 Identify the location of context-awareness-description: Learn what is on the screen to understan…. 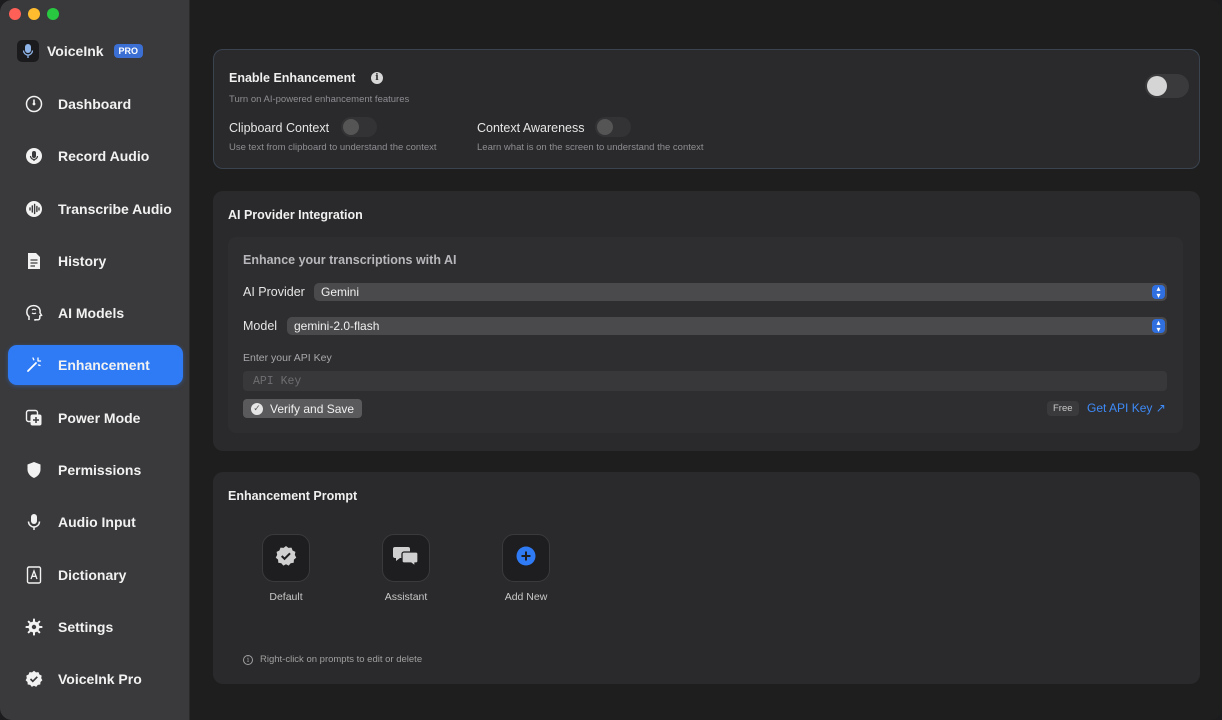
(590, 147).